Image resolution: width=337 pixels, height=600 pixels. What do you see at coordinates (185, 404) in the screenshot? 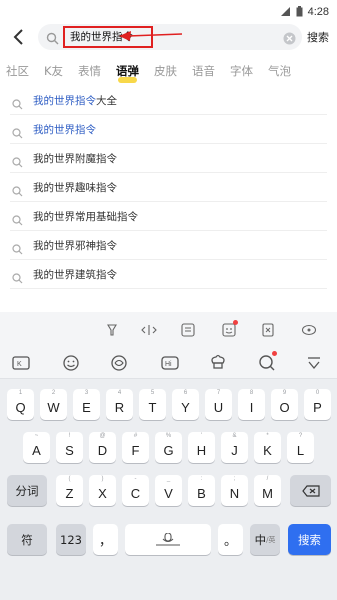
I see `key-y: 6Y` at bounding box center [185, 404].